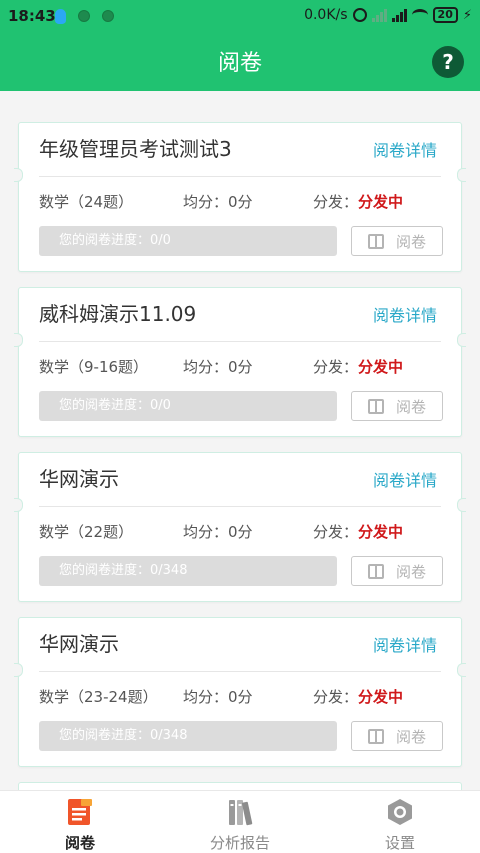 The height and width of the screenshot is (853, 480). Describe the element at coordinates (379, 15) in the screenshot. I see `signal-hd-icon` at that location.